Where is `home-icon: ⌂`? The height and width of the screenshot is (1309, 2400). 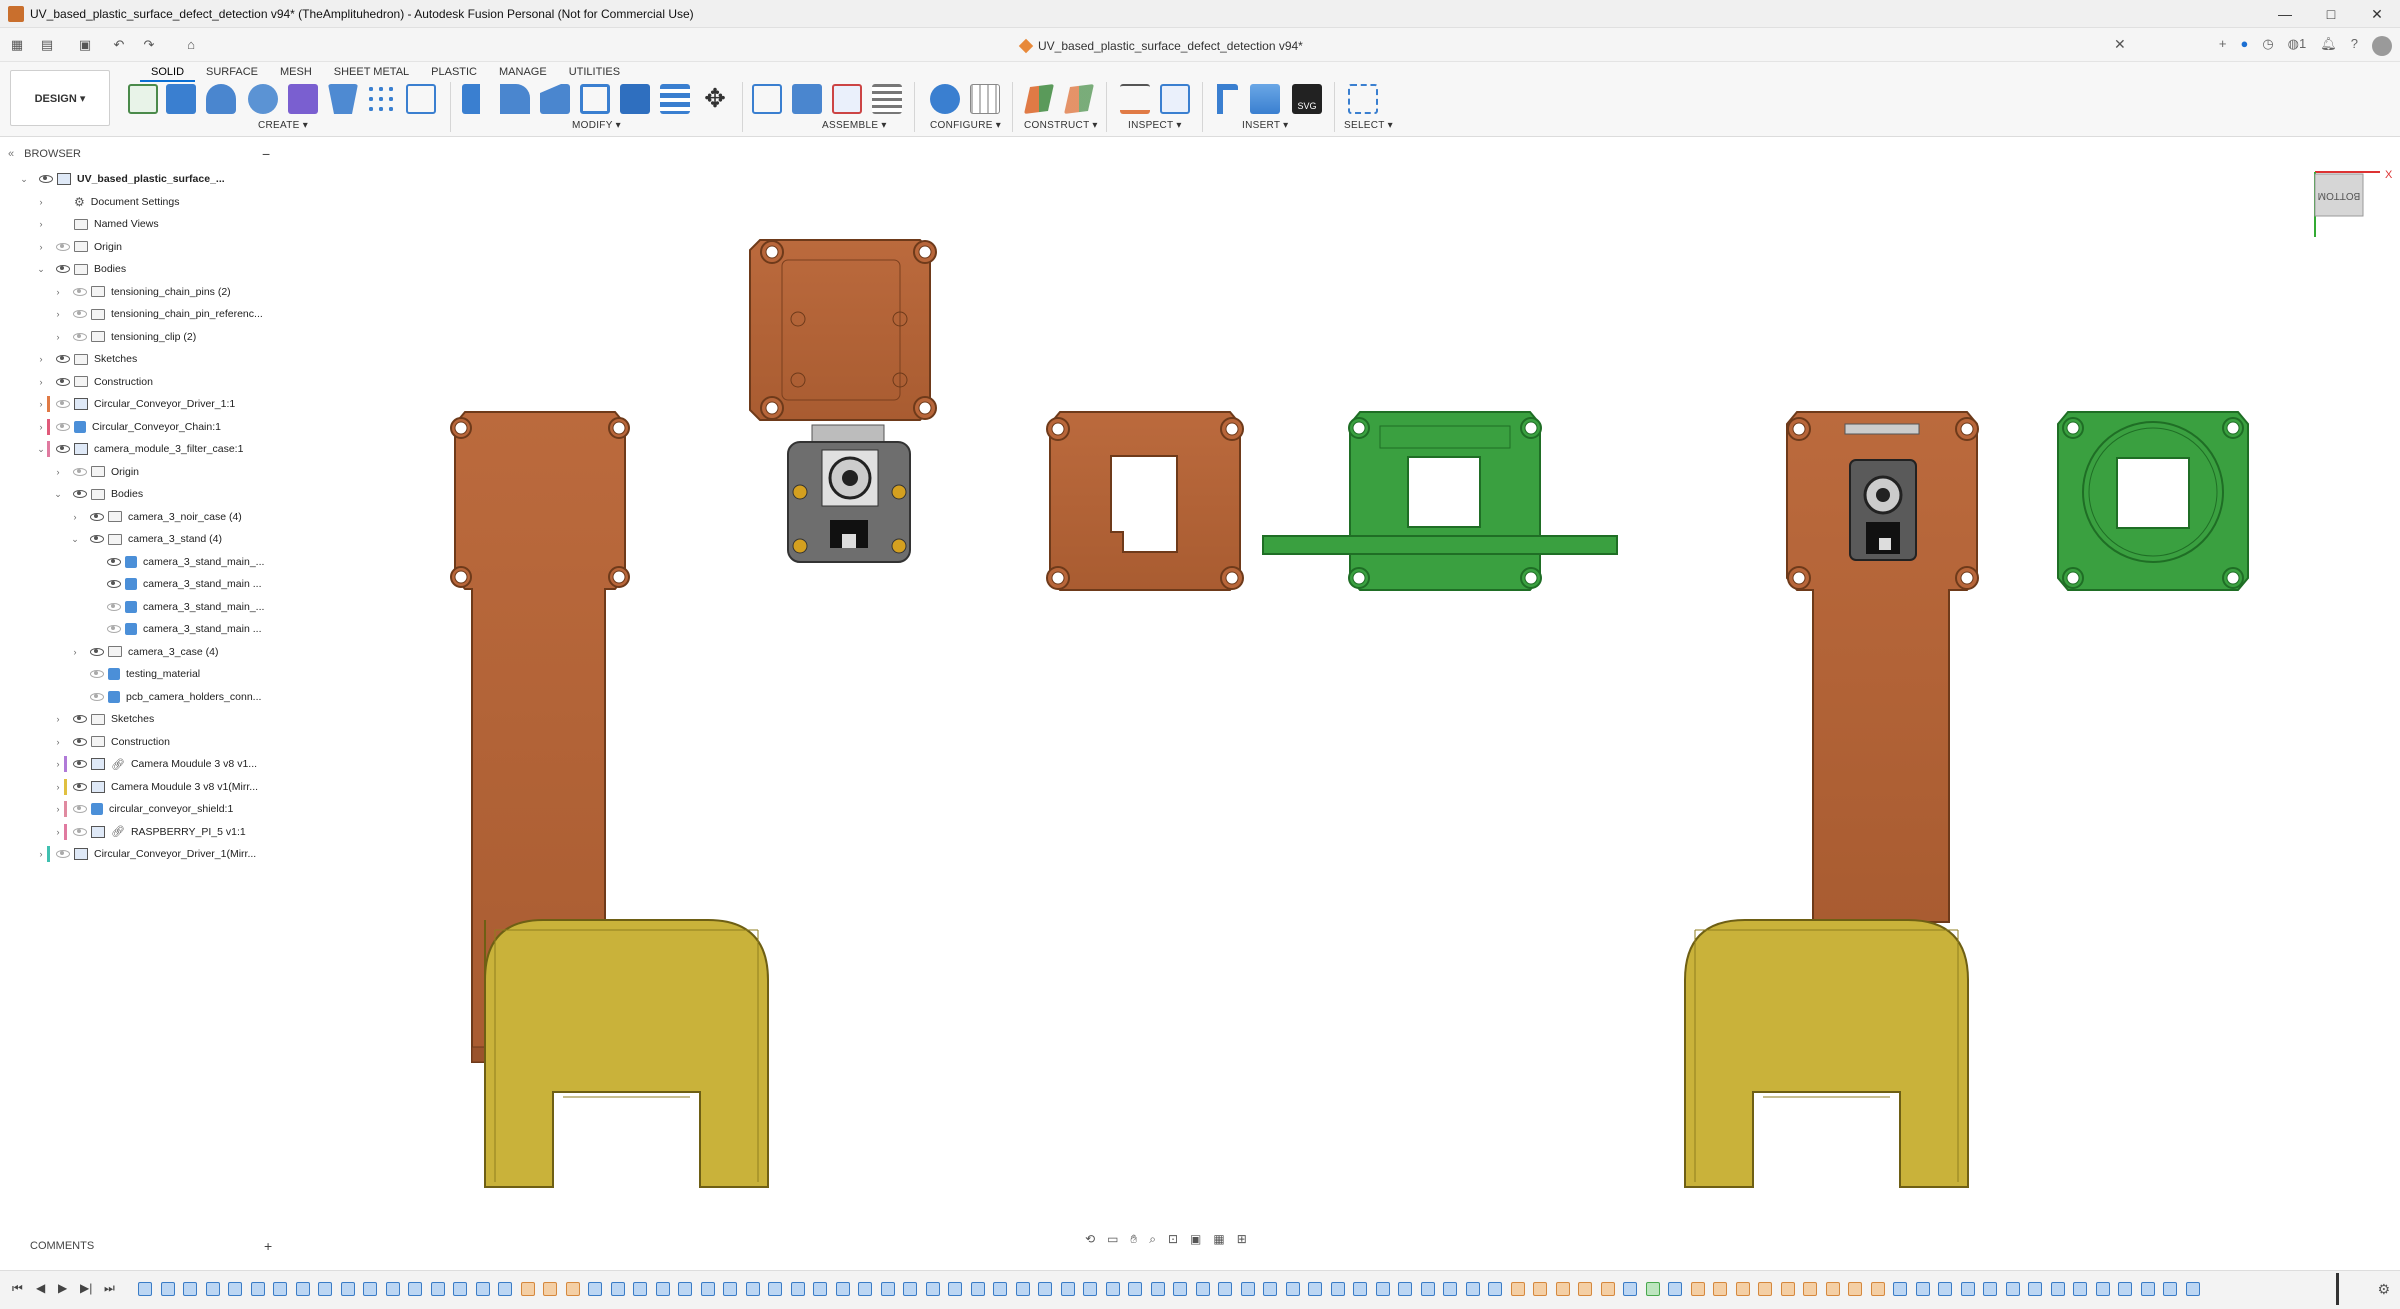 home-icon: ⌂ is located at coordinates (191, 45).